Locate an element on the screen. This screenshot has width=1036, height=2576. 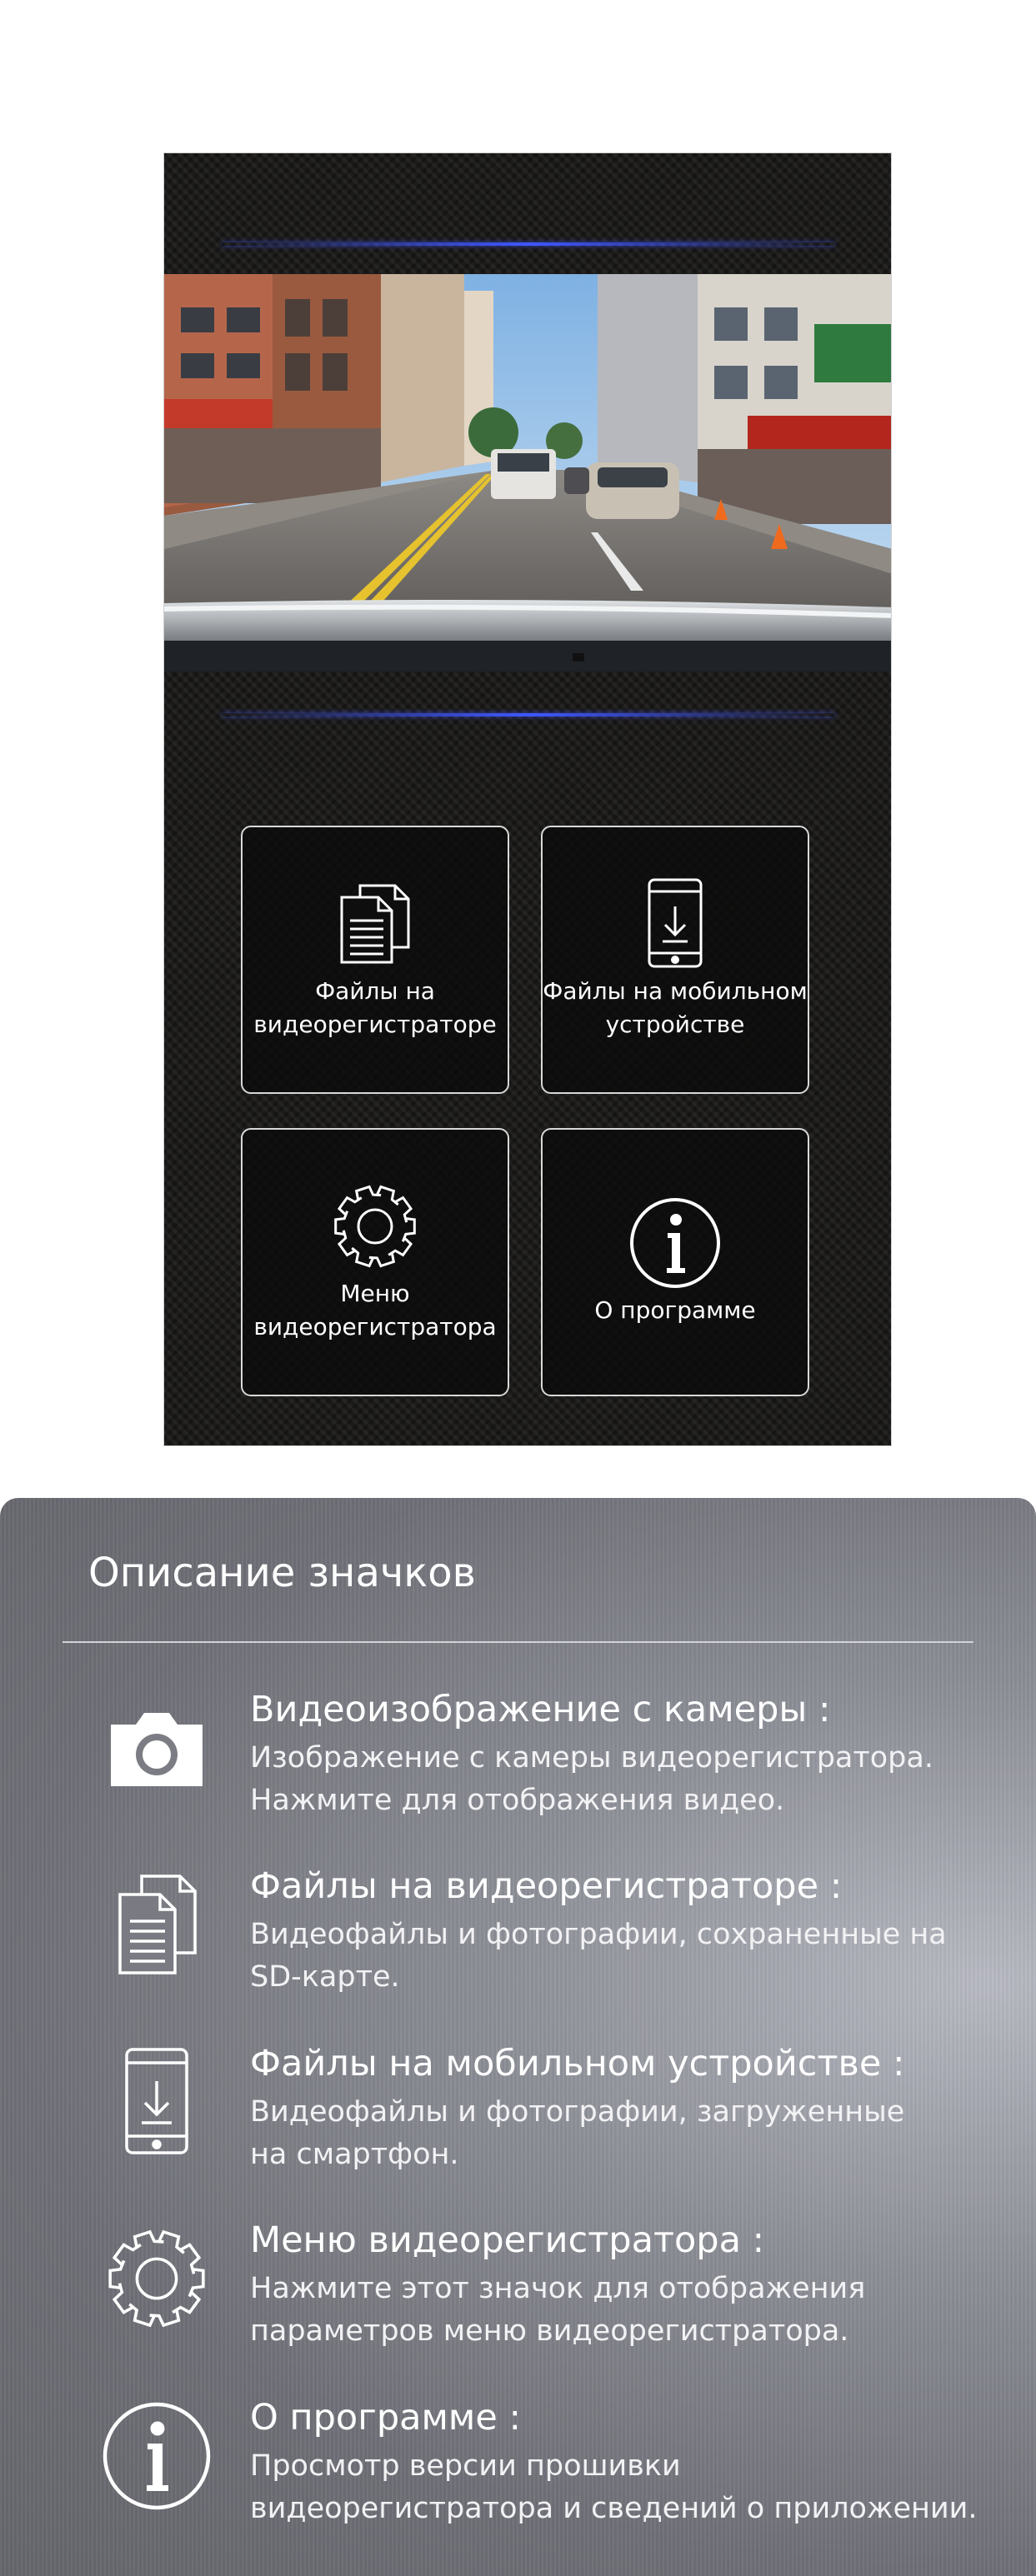
legend-item-title: Файлы на мобильном устройстве : is located at coordinates (577, 2063).